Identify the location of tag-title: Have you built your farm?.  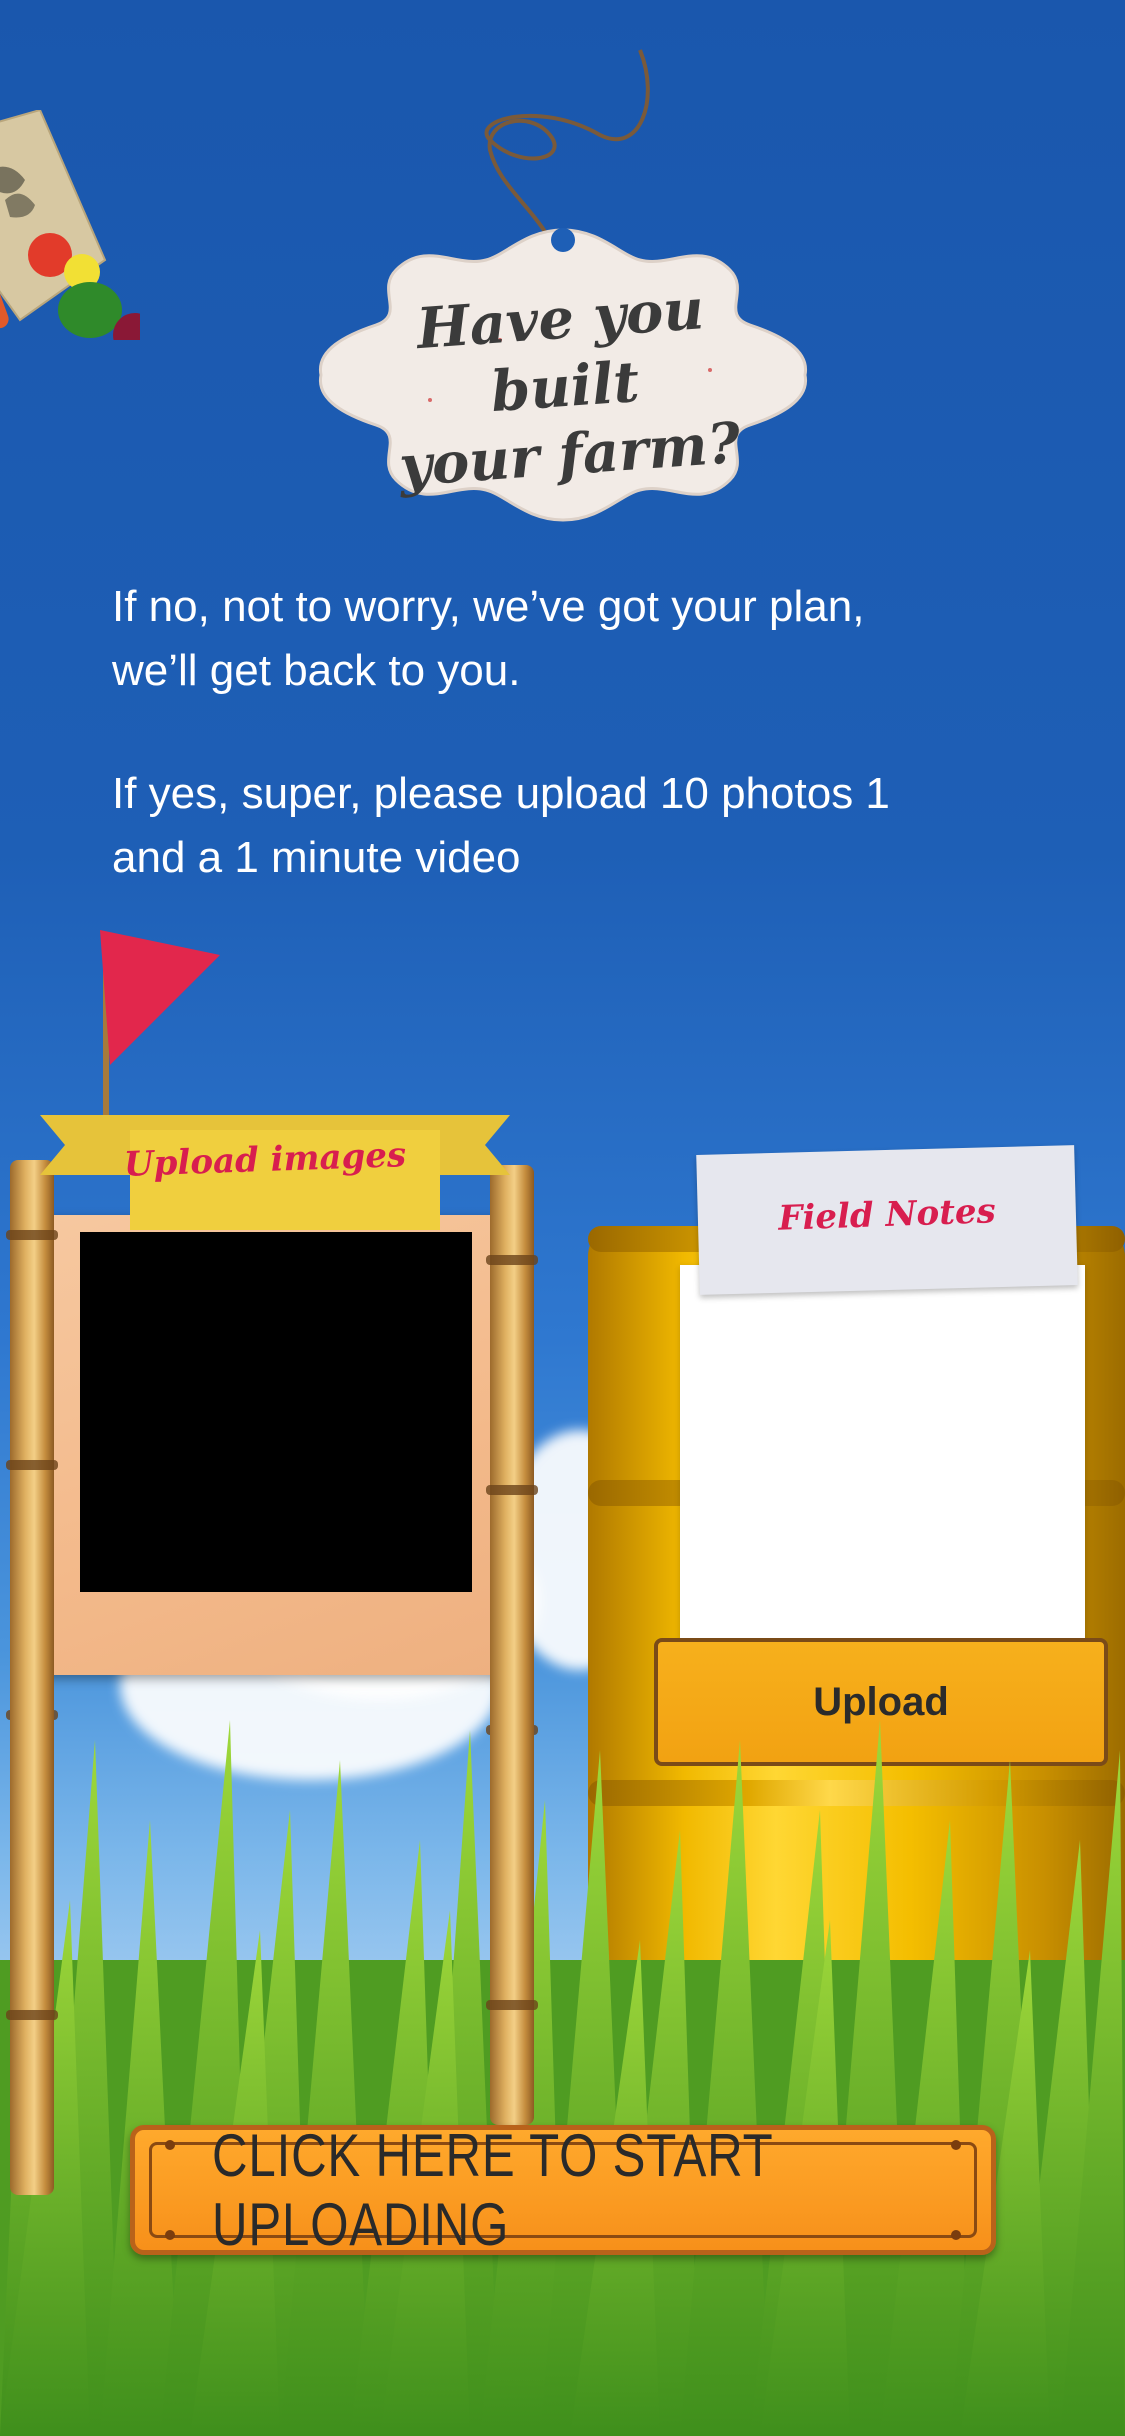
(570, 388).